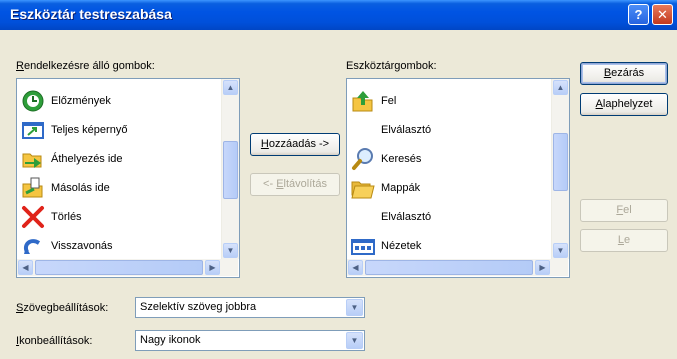 The width and height of the screenshot is (677, 359). I want to click on list-item: Keresés, so click(384, 159).